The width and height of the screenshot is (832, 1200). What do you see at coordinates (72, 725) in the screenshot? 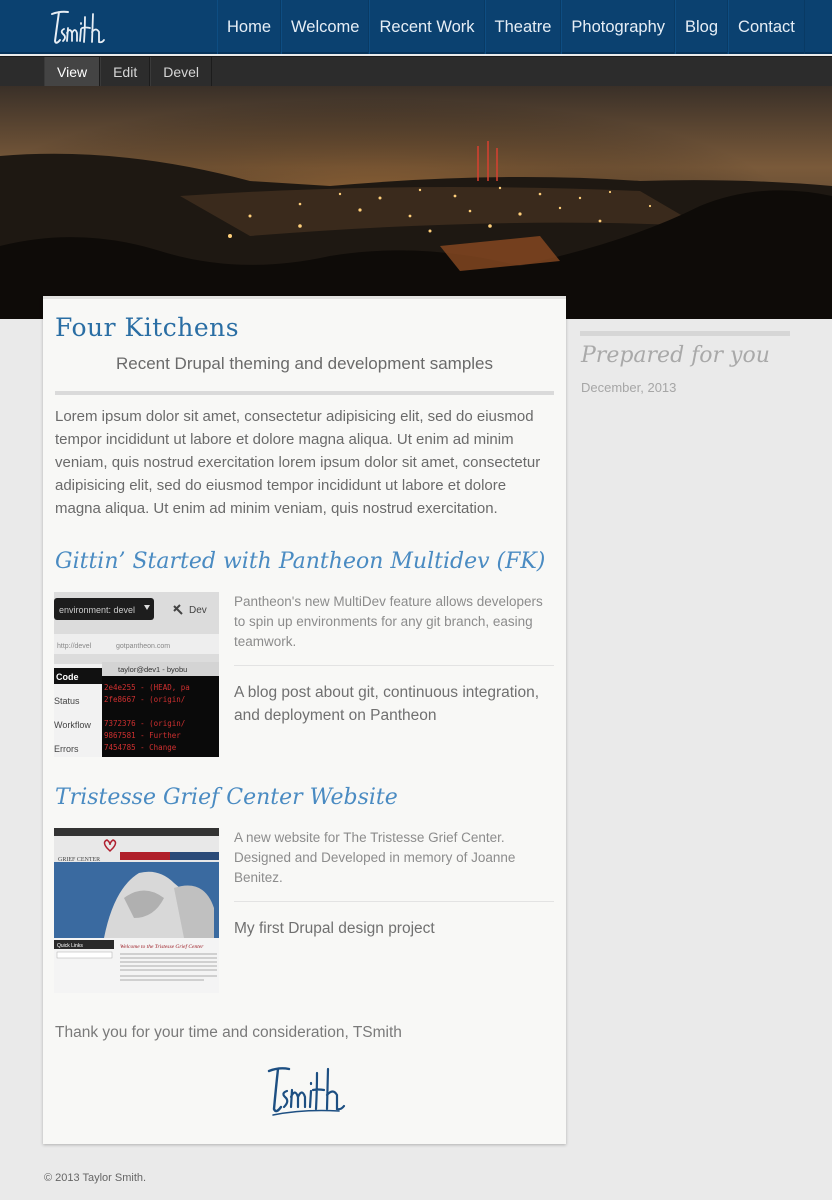
I see `thumb-menu-workflow: Workflow` at bounding box center [72, 725].